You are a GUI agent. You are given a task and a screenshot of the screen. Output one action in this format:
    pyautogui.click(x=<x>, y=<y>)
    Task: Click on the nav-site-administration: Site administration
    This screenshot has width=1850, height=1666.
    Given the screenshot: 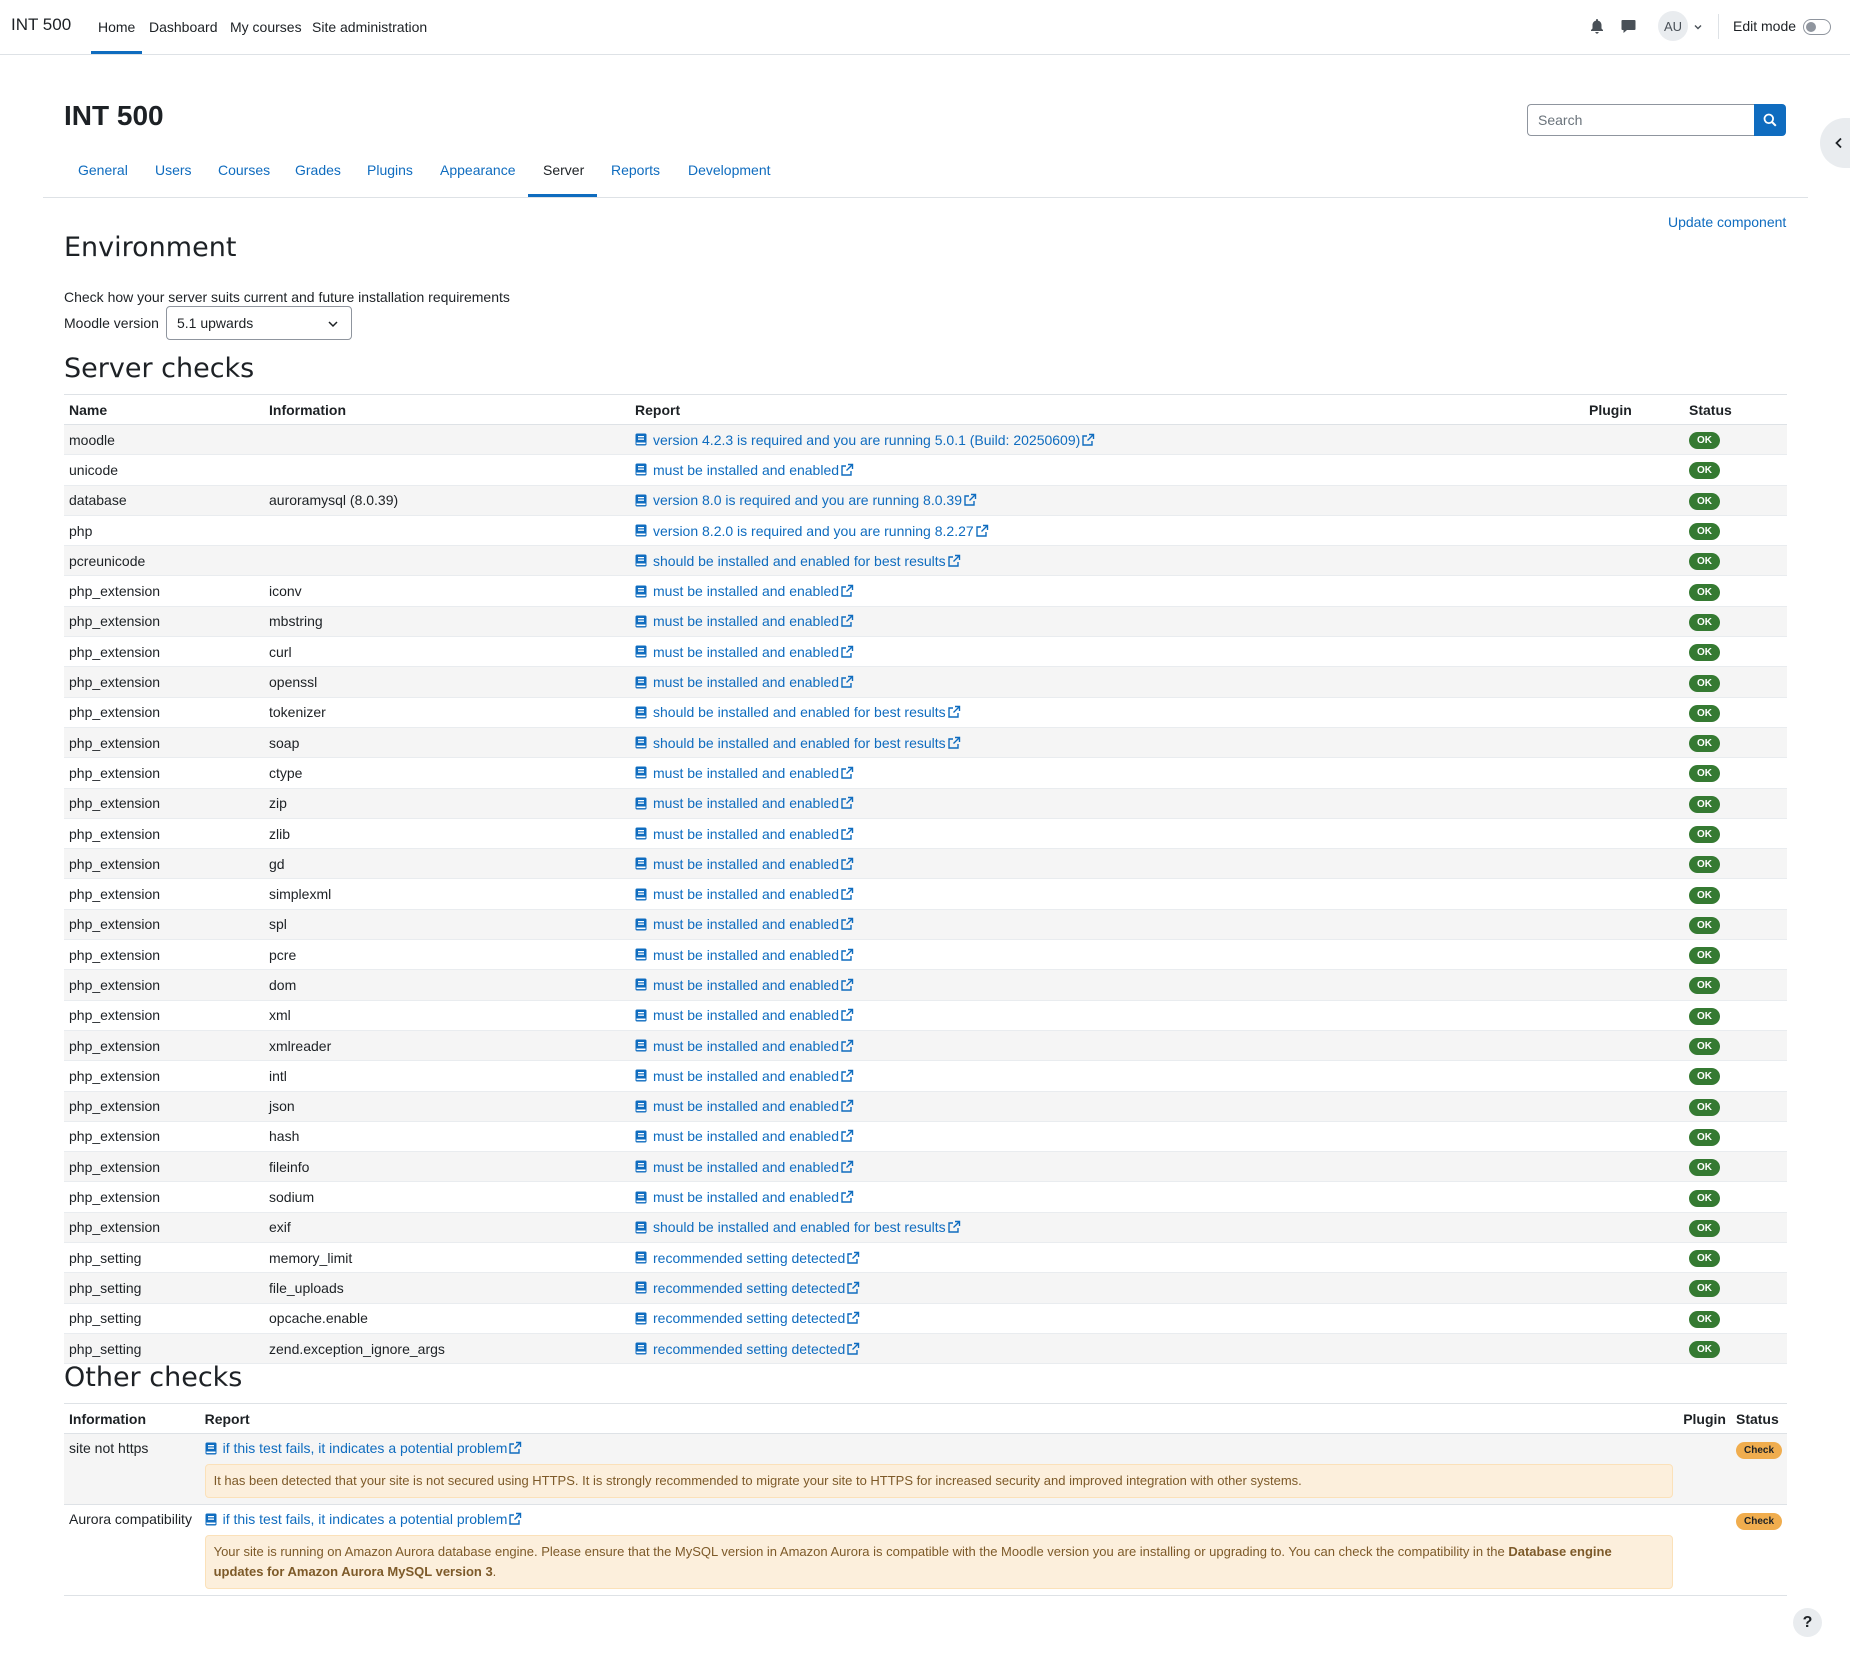 What is the action you would take?
    pyautogui.click(x=369, y=27)
    